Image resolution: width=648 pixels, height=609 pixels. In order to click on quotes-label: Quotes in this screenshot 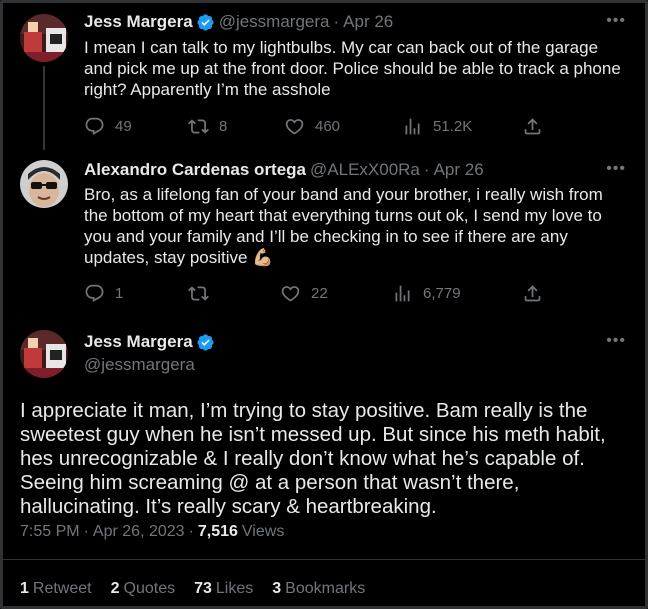, I will do `click(149, 588)`.